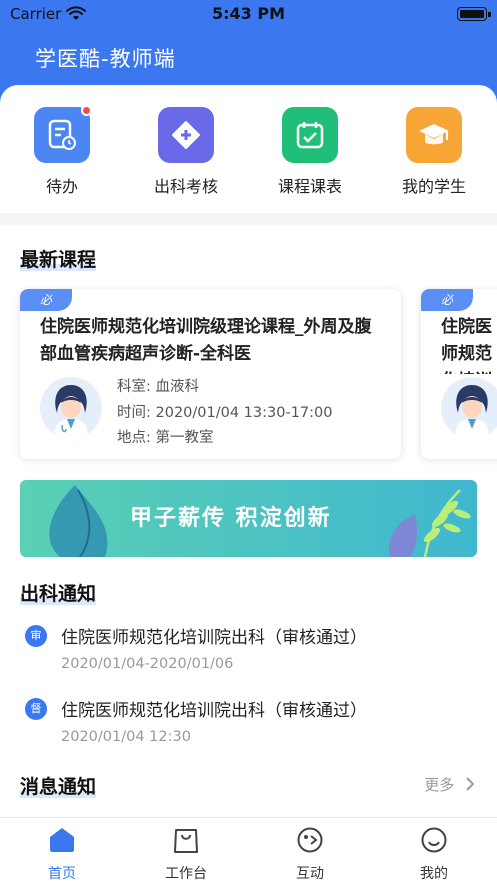 The width and height of the screenshot is (497, 883). I want to click on banner-slogan: 甲子薪传 积淀创新, so click(231, 518).